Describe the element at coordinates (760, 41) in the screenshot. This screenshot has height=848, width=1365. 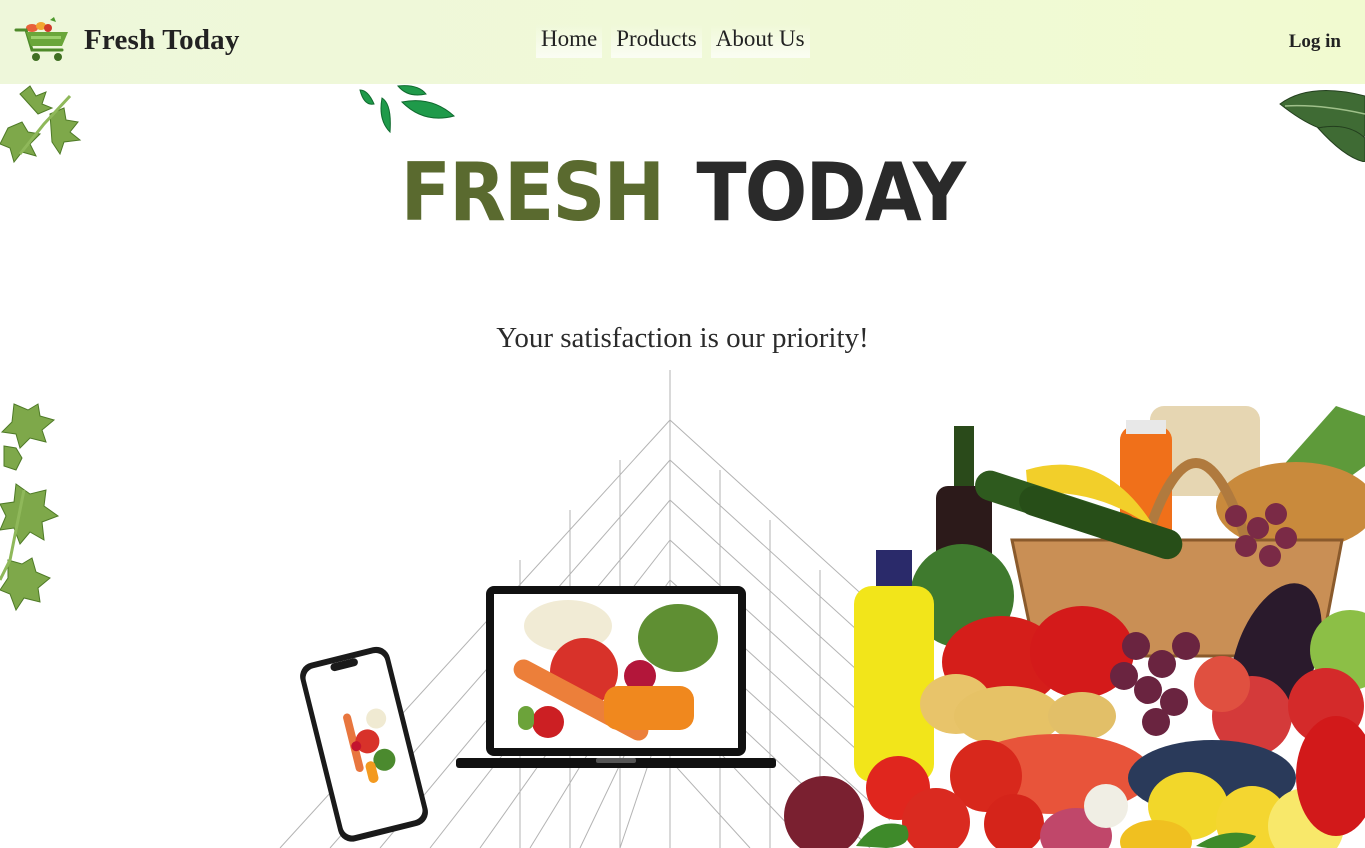
I see `nav-about-us: About Us` at that location.